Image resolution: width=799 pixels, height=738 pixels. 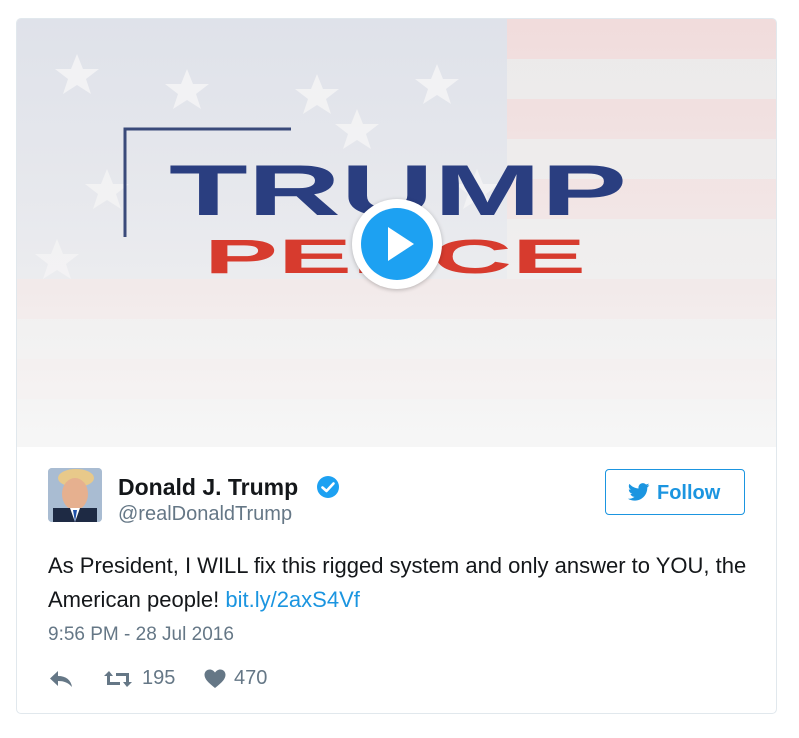 What do you see at coordinates (396, 497) in the screenshot?
I see `tweet-header: Donald J. Trump @realDonaldTrump Follow` at bounding box center [396, 497].